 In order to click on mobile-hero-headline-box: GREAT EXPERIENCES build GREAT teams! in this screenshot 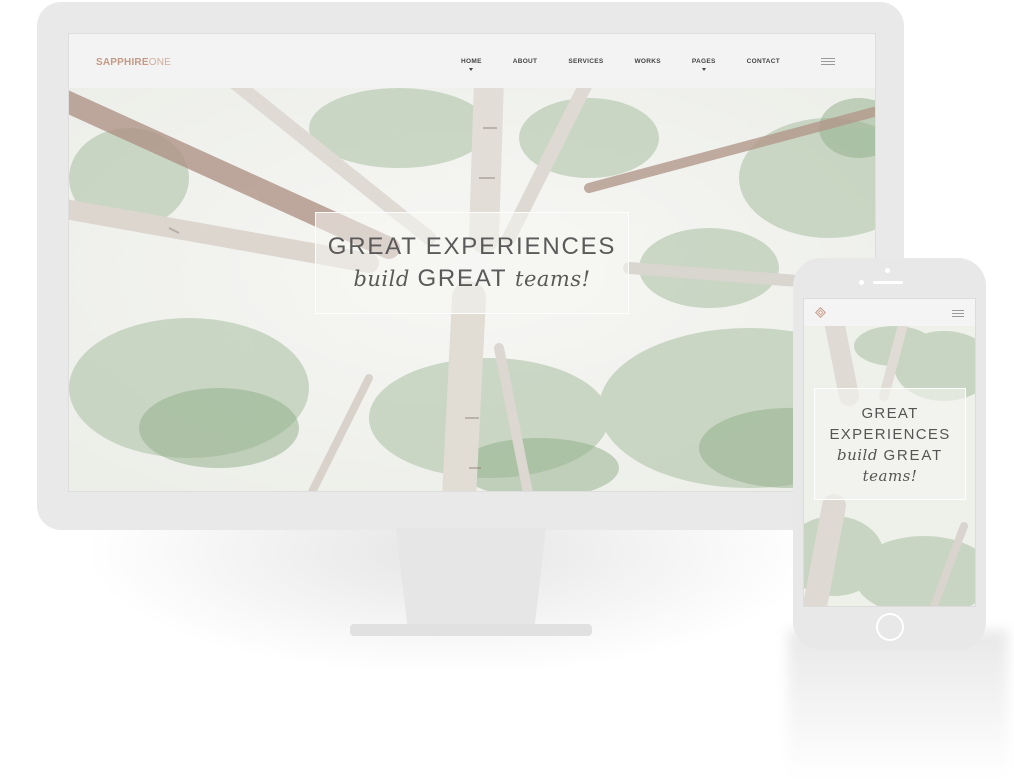, I will do `click(890, 444)`.